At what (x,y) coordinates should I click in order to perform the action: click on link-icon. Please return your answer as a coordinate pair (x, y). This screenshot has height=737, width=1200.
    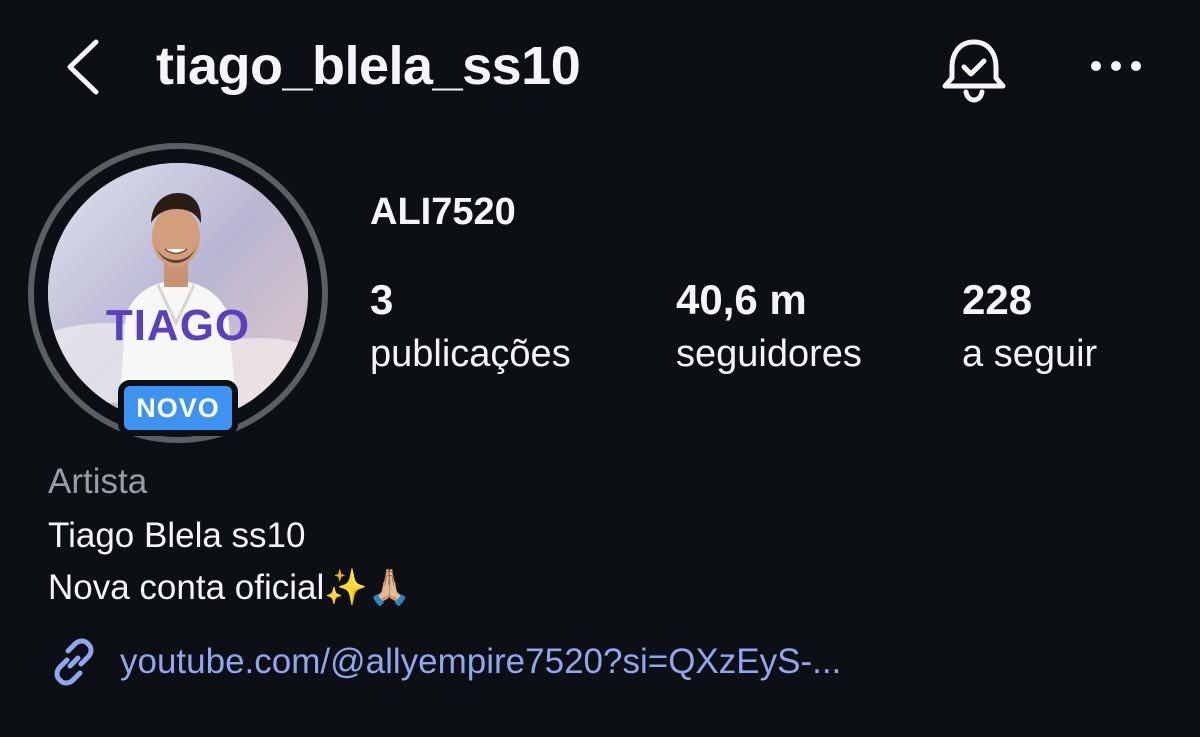
    Looking at the image, I should click on (74, 662).